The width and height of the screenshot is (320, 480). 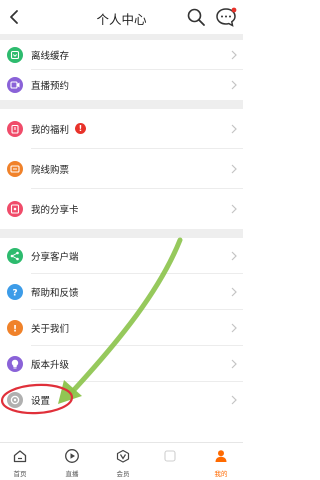 What do you see at coordinates (221, 456) in the screenshot?
I see `profile-icon` at bounding box center [221, 456].